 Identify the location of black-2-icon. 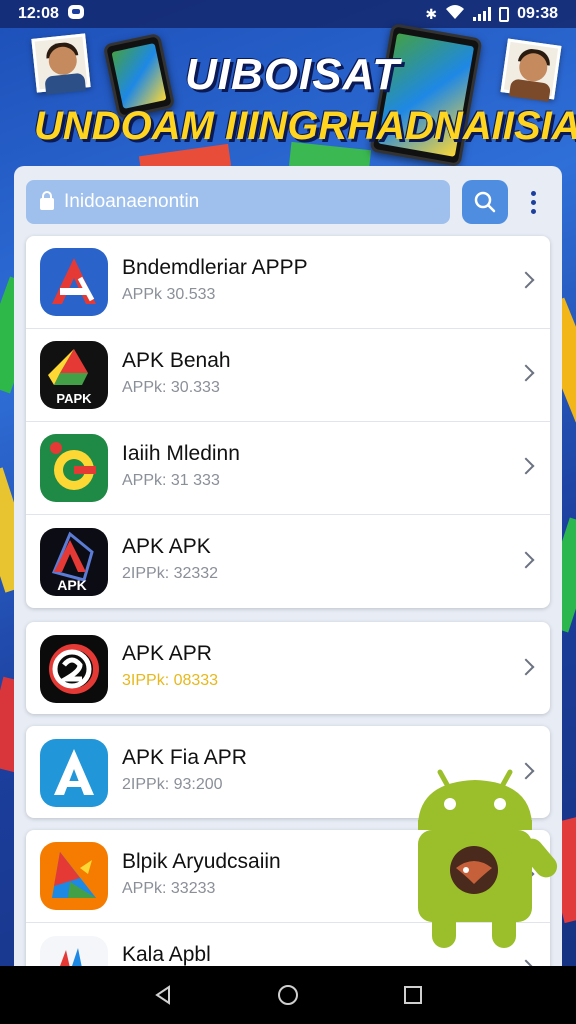
(74, 668).